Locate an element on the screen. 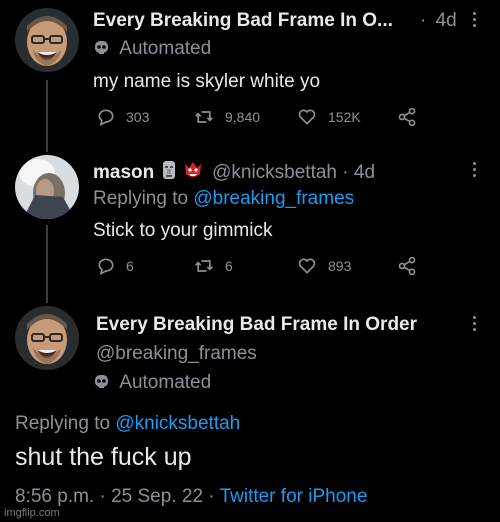 Image resolution: width=500 pixels, height=522 pixels. watermark: imgflip.com is located at coordinates (32, 513).